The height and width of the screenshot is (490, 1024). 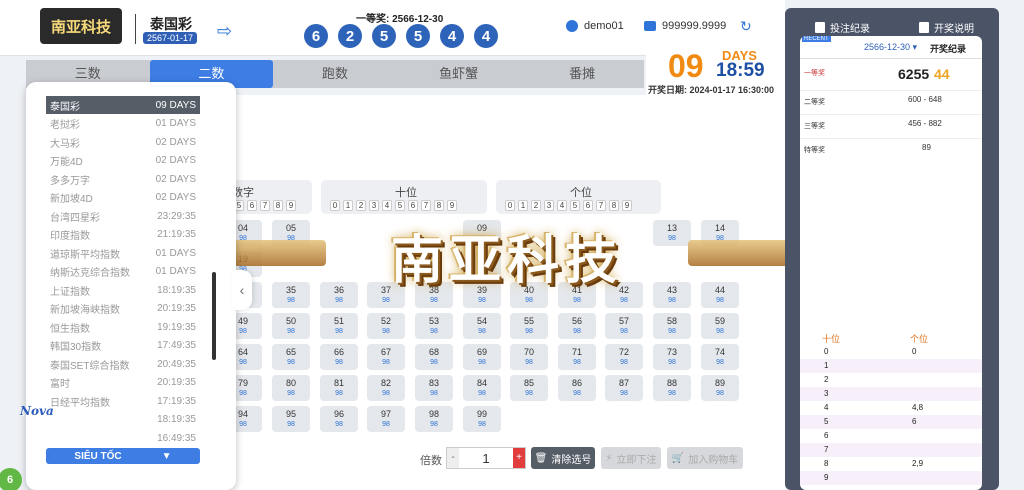 I want to click on rules-button: 开奖说明, so click(x=946, y=27).